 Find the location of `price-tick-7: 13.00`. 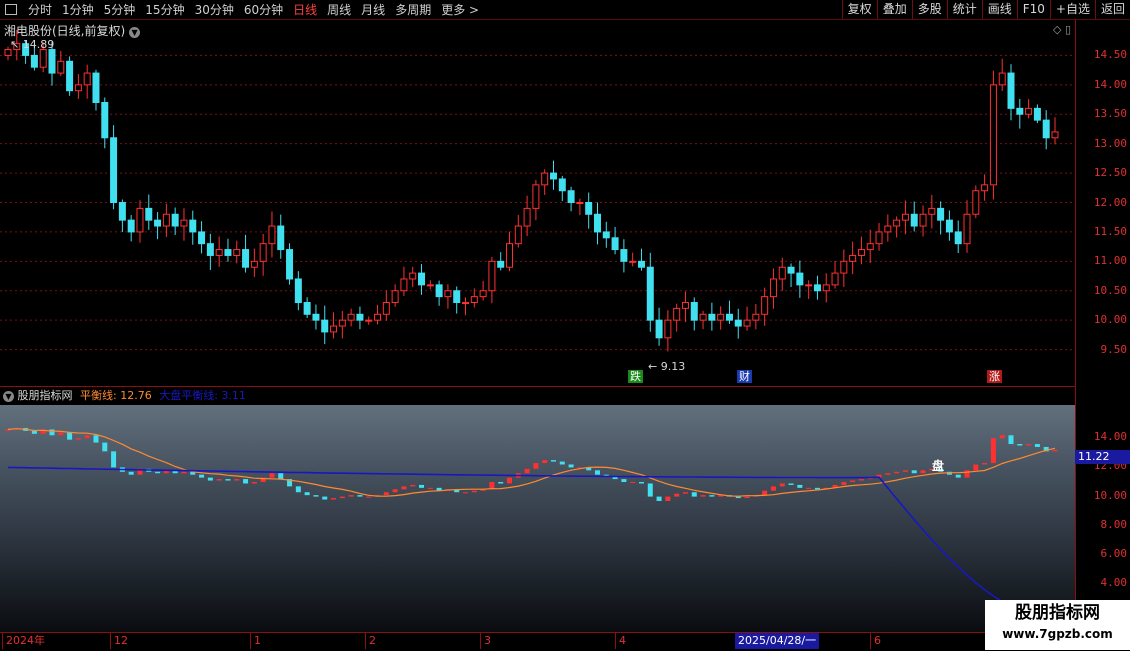

price-tick-7: 13.00 is located at coordinates (1110, 143).